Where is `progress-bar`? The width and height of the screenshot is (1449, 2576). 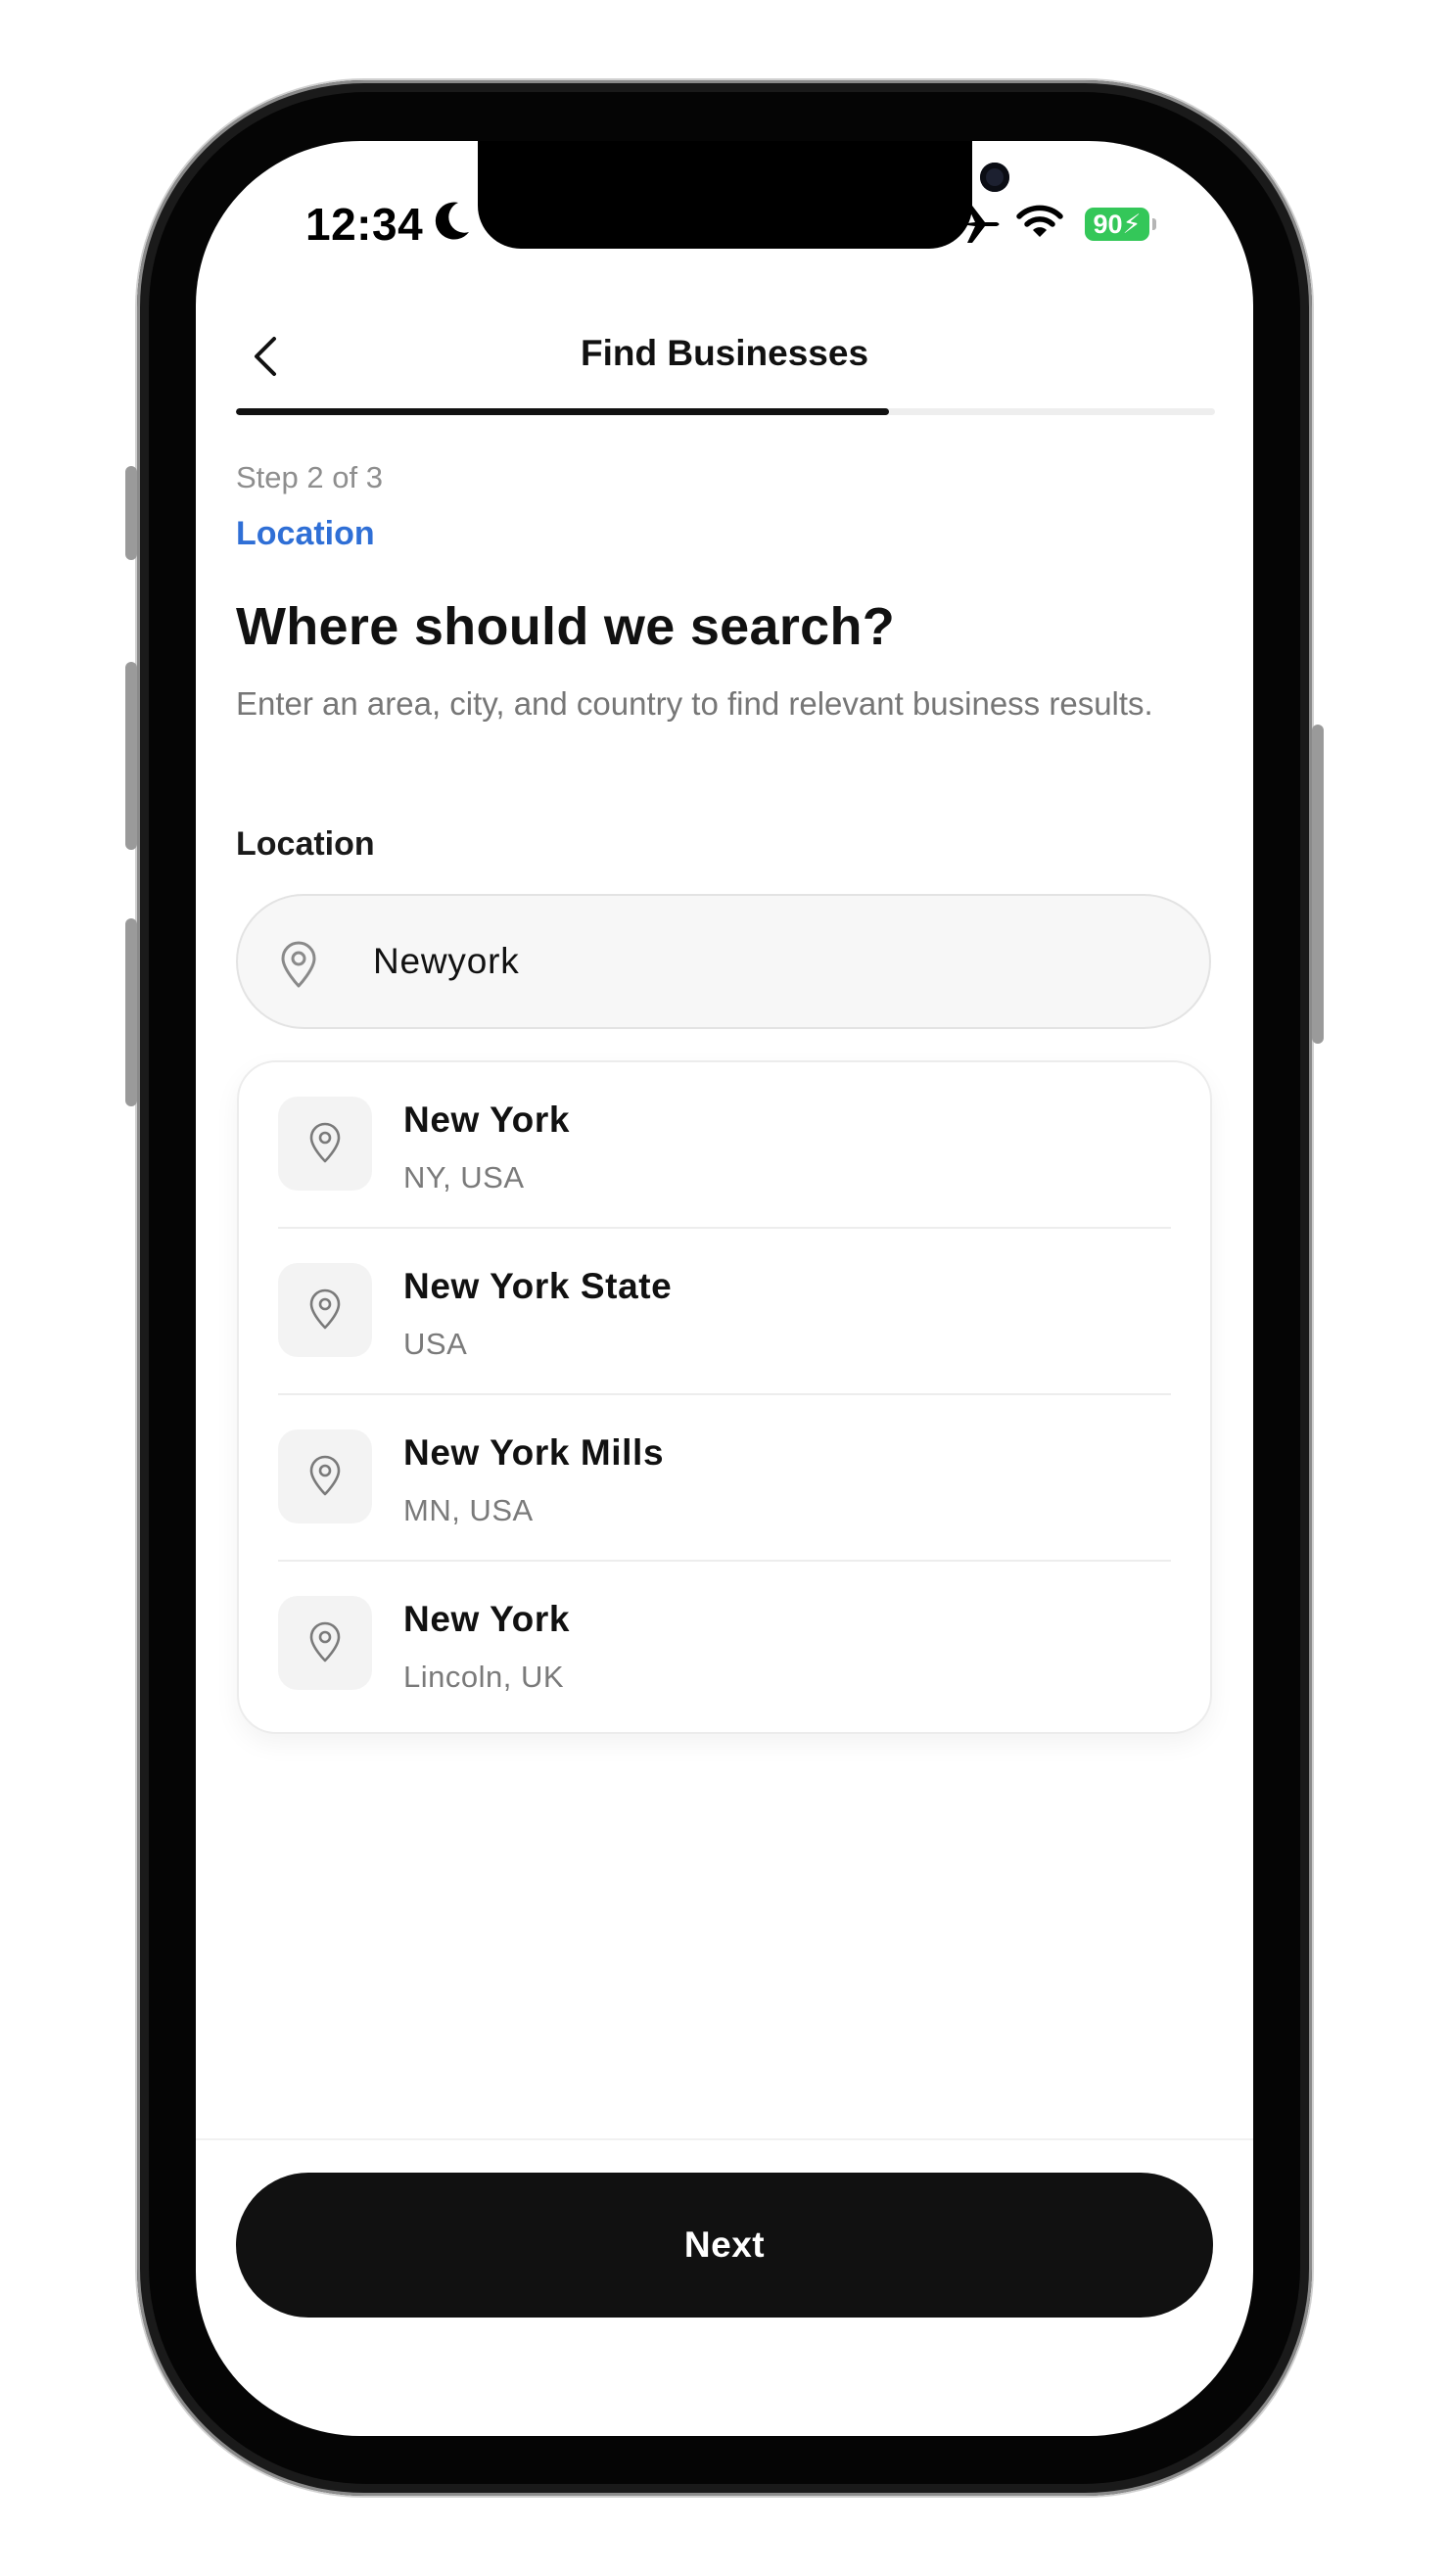
progress-bar is located at coordinates (725, 411).